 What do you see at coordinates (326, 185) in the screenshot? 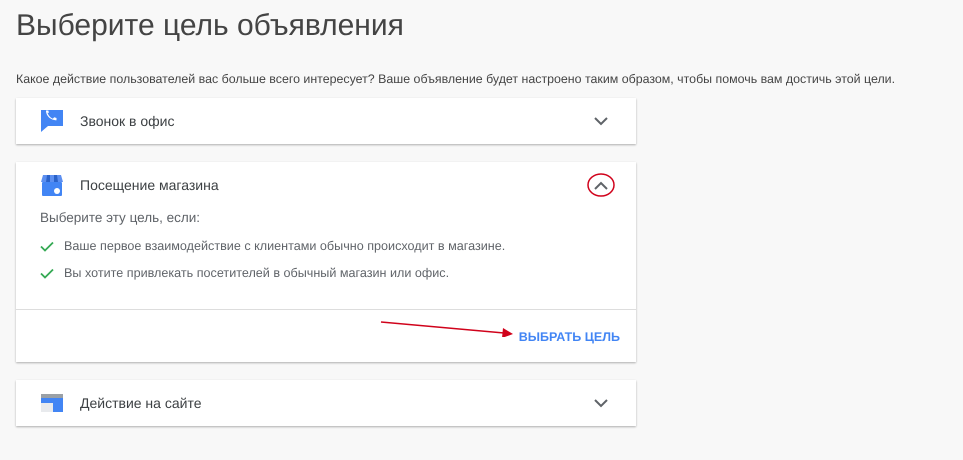
I see `goal-header: Посещение магазина` at bounding box center [326, 185].